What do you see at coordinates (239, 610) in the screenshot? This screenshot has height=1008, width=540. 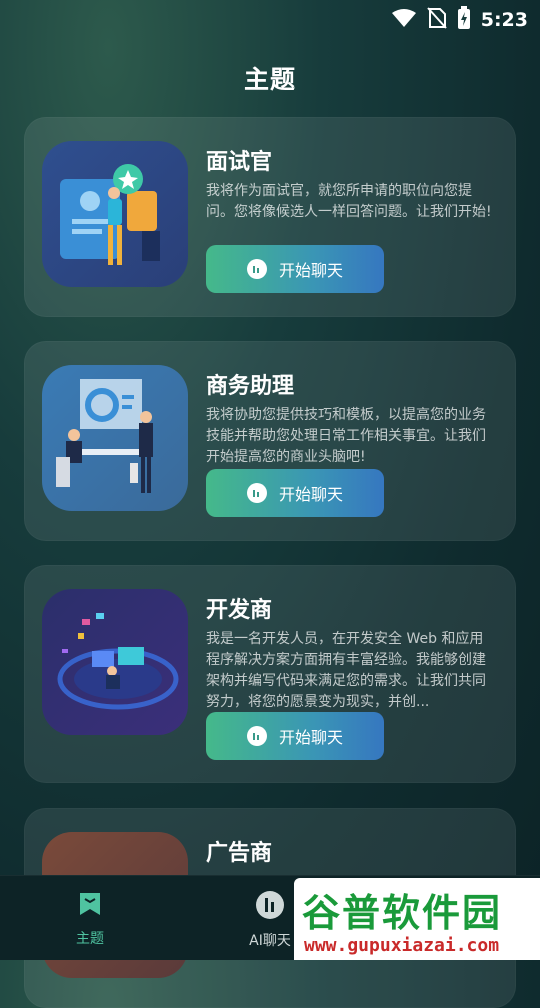 I see `card-title: 开发商` at bounding box center [239, 610].